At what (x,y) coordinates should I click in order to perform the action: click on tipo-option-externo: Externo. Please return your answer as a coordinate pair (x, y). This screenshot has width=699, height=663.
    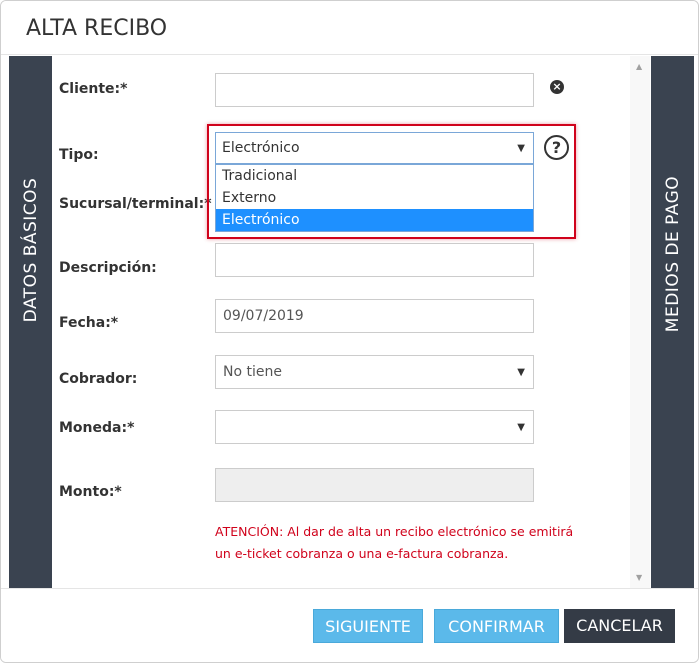
    Looking at the image, I should click on (374, 198).